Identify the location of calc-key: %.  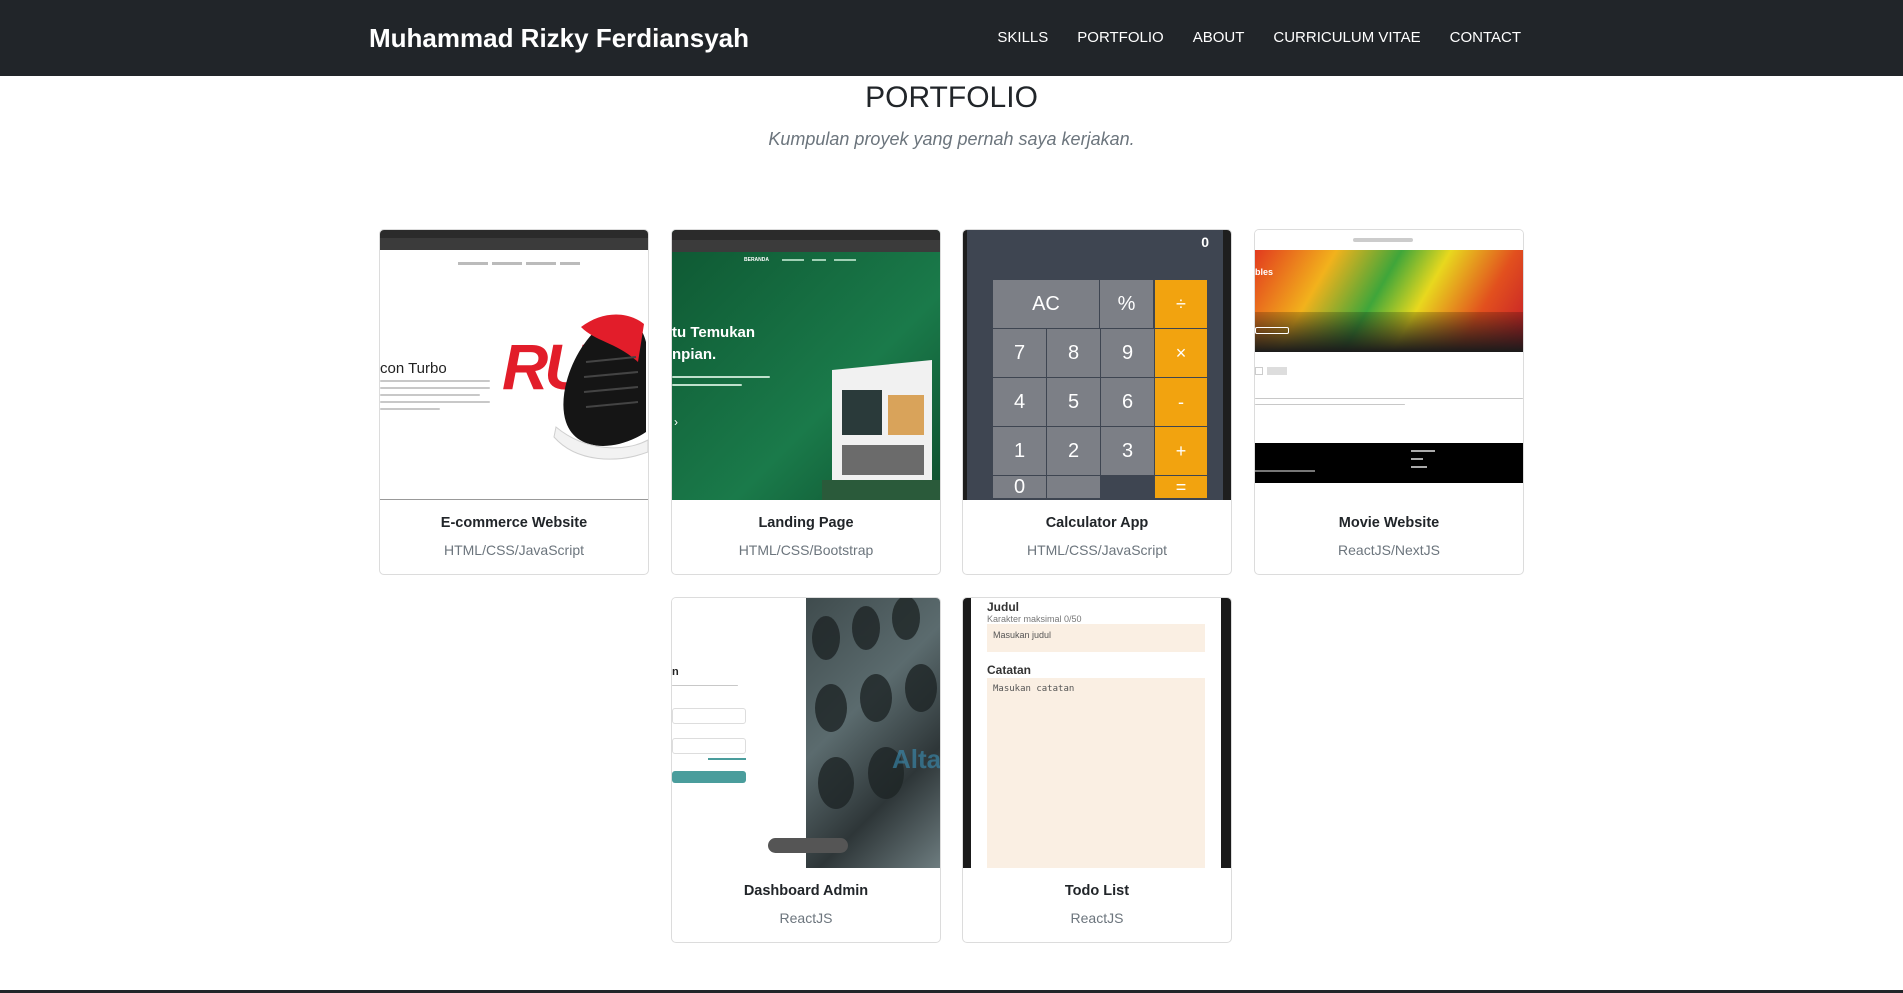
(1126, 304).